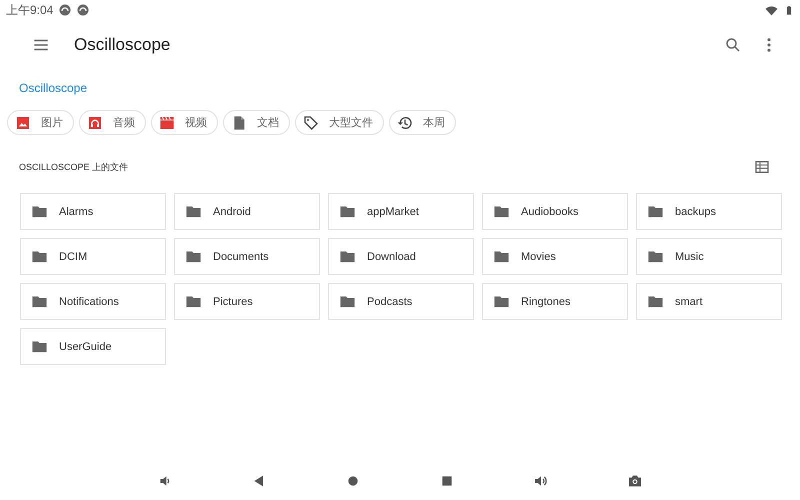 This screenshot has height=500, width=800. I want to click on filter-chip: 视频, so click(184, 122).